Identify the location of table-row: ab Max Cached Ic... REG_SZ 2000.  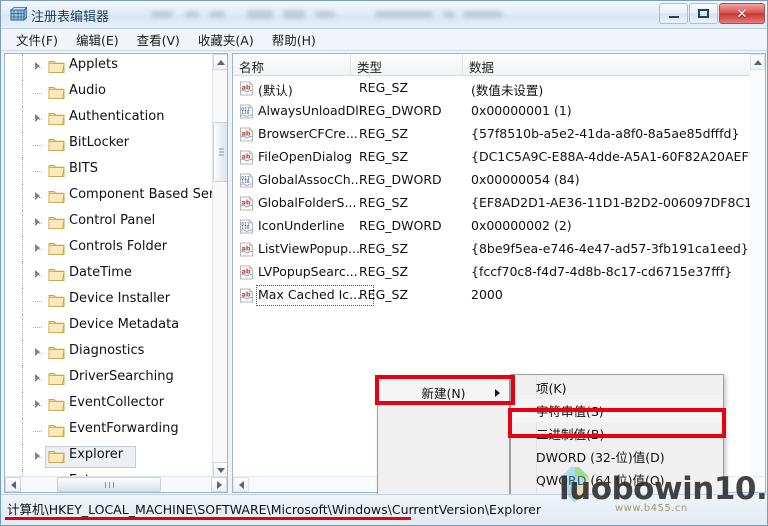
(499, 295).